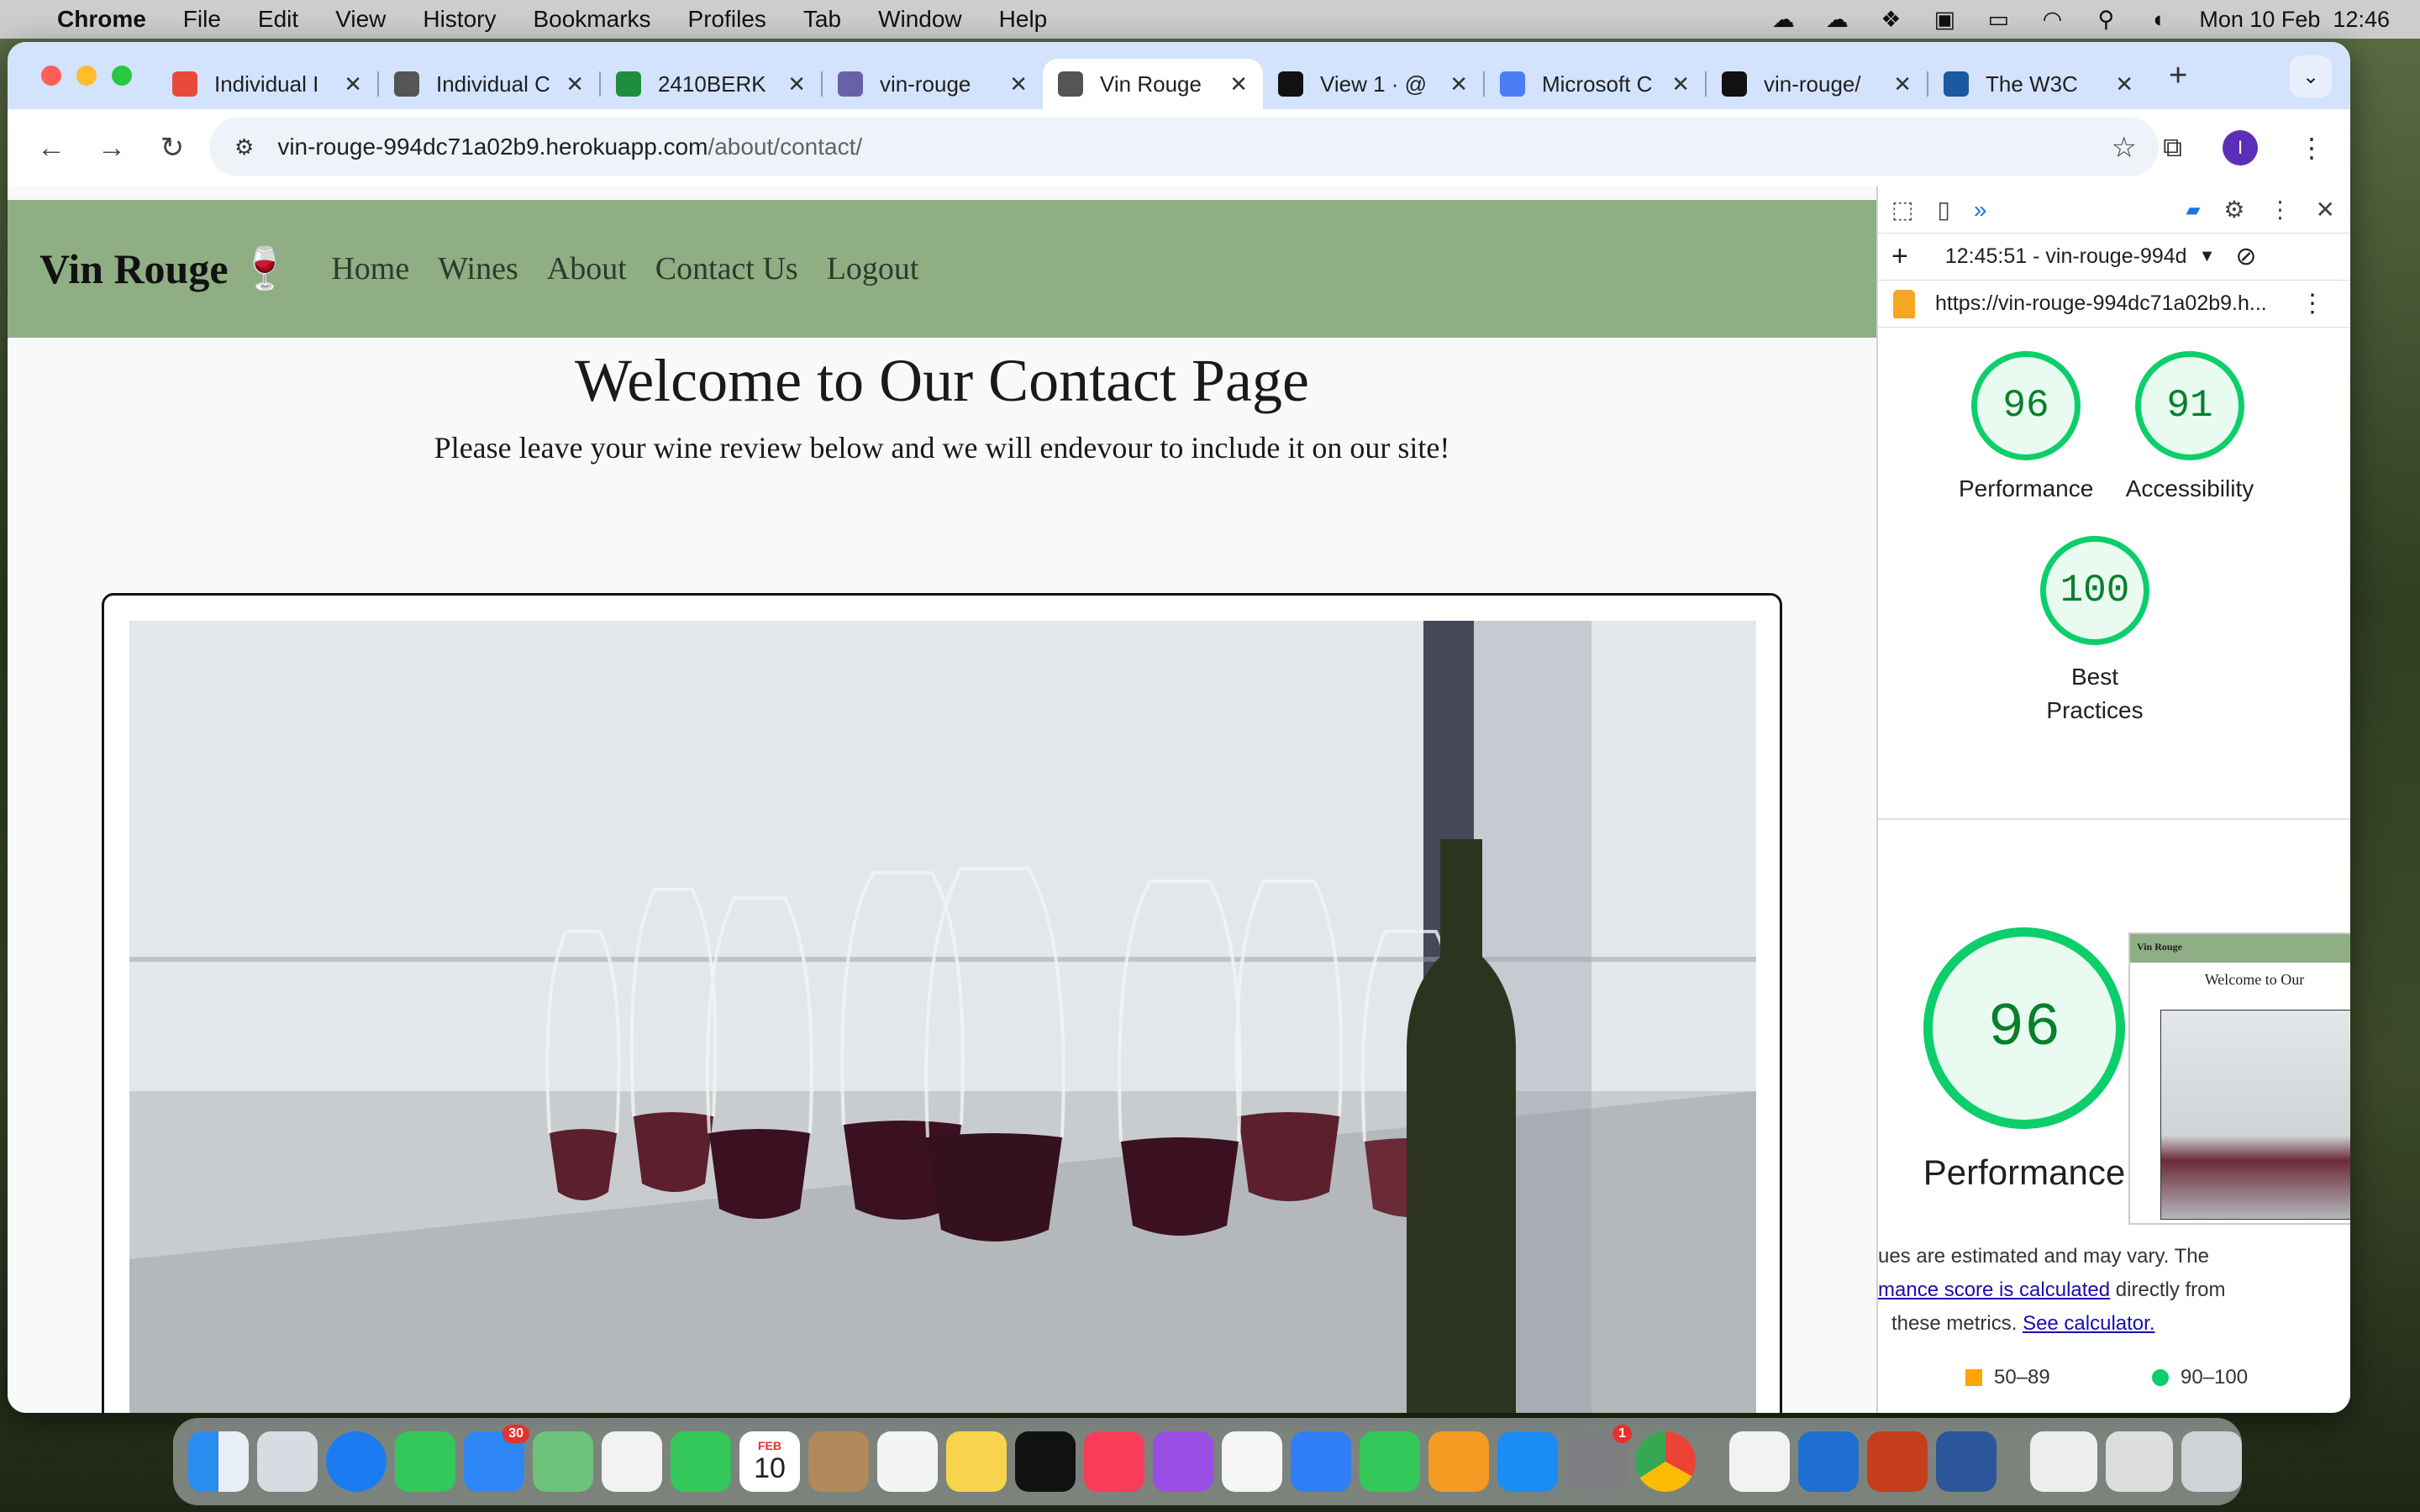 The width and height of the screenshot is (2420, 1512). Describe the element at coordinates (839, 1461) in the screenshot. I see `contacts-icon` at that location.